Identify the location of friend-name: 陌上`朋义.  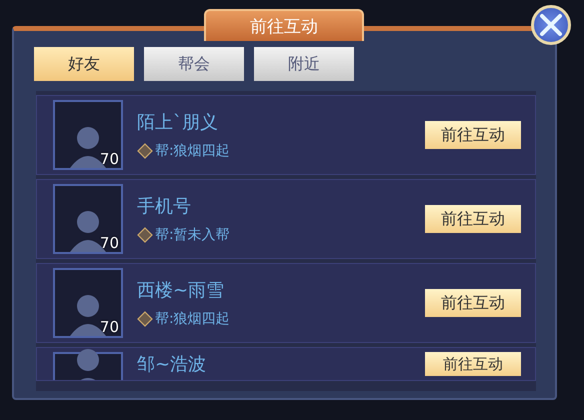
(178, 122).